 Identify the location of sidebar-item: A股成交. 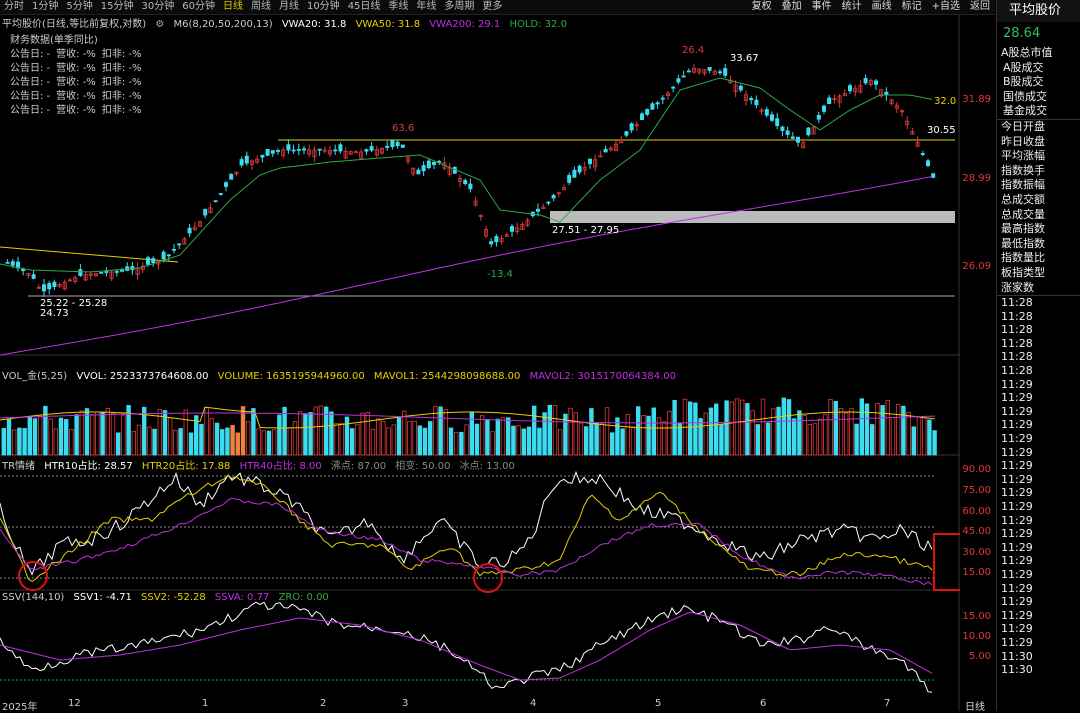
(1038, 68).